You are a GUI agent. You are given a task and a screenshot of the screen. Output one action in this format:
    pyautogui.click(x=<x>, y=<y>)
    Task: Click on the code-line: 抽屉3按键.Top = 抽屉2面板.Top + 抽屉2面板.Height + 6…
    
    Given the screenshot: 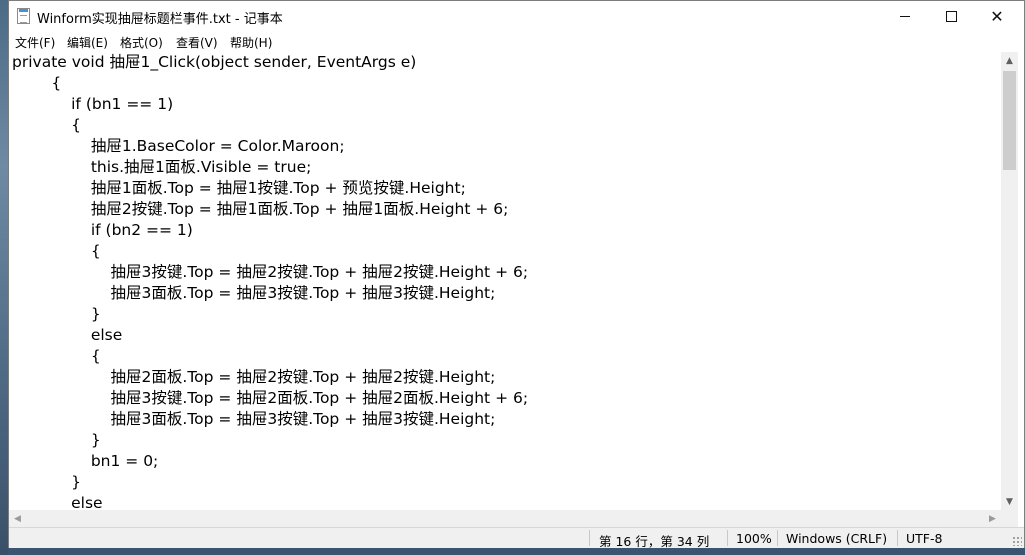 What is the action you would take?
    pyautogui.click(x=270, y=398)
    